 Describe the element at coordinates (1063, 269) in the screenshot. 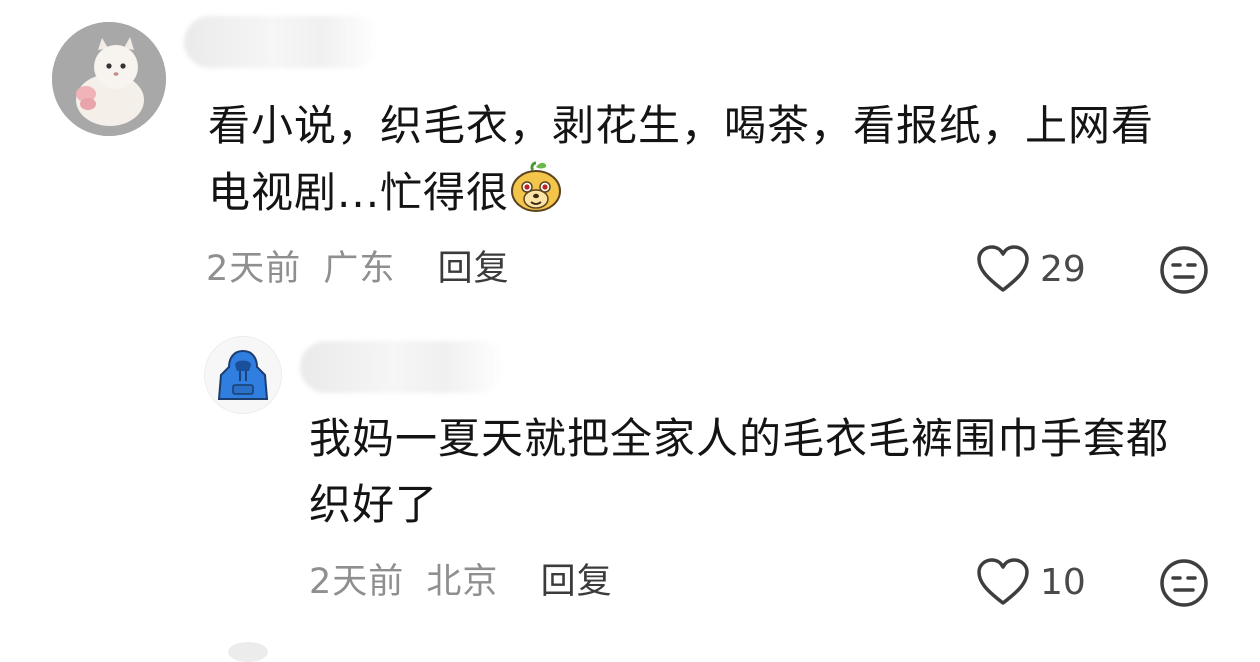

I see `like-count: 29` at that location.